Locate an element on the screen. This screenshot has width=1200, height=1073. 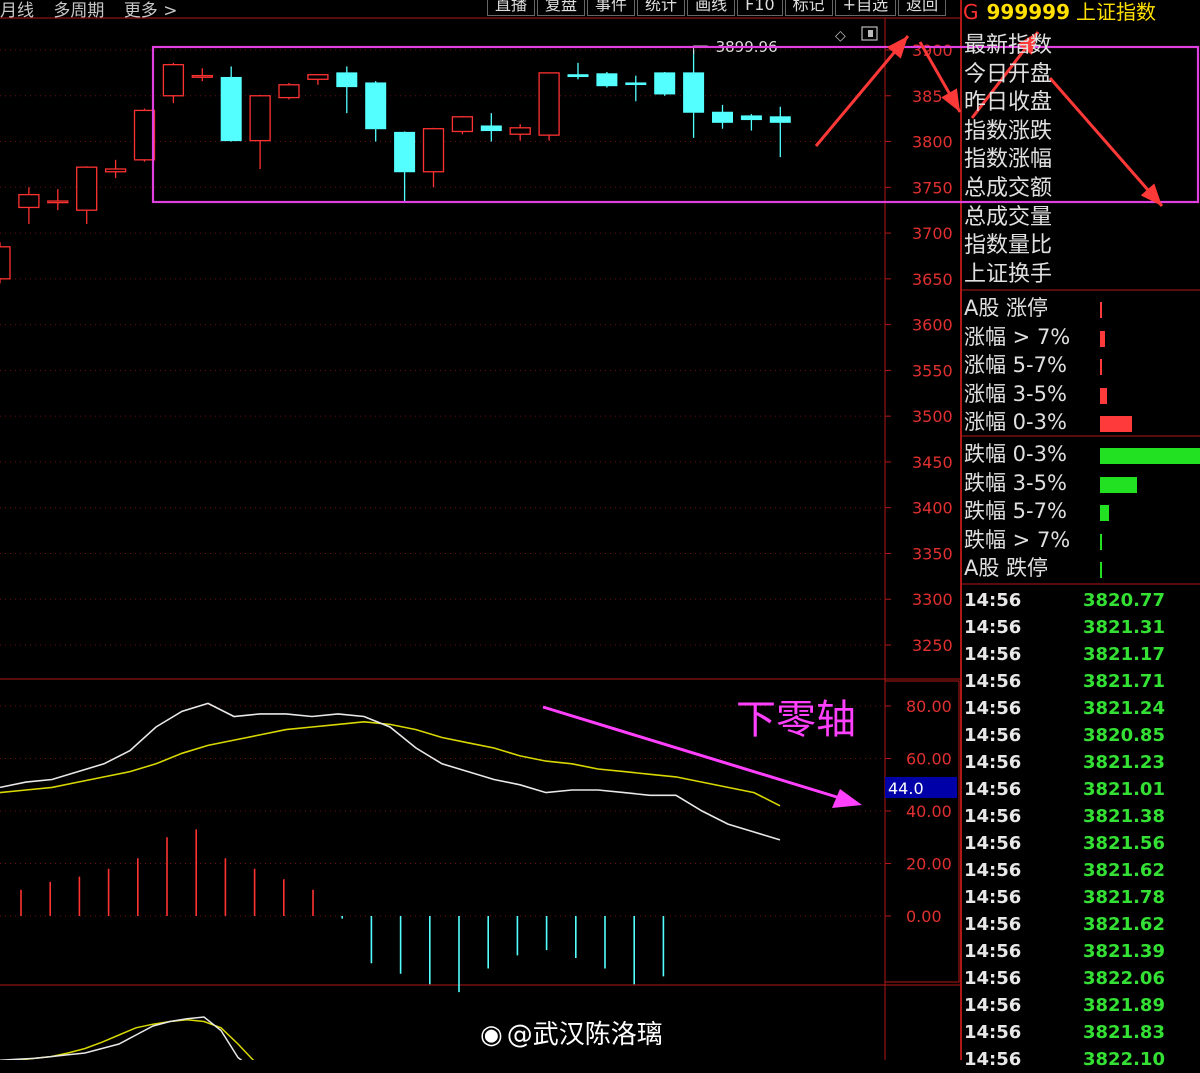
f10-button: F10 is located at coordinates (760, 8).